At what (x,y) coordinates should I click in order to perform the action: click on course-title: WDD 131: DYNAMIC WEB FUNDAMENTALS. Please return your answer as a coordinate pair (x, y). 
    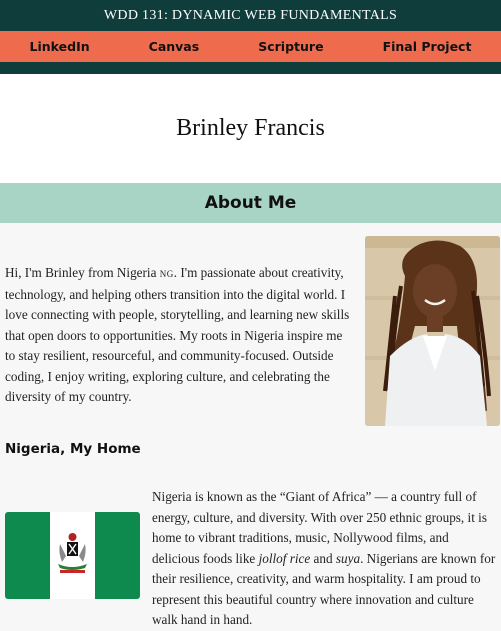
    Looking at the image, I should click on (250, 15).